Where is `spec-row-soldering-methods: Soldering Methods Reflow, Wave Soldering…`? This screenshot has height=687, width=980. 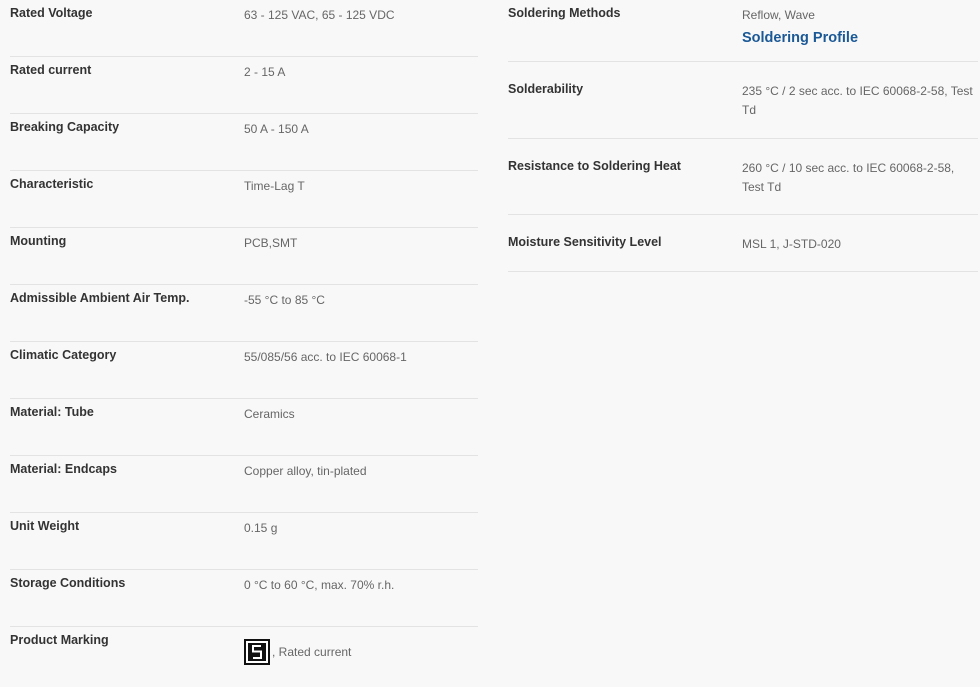 spec-row-soldering-methods: Soldering Methods Reflow, Wave Soldering… is located at coordinates (743, 31).